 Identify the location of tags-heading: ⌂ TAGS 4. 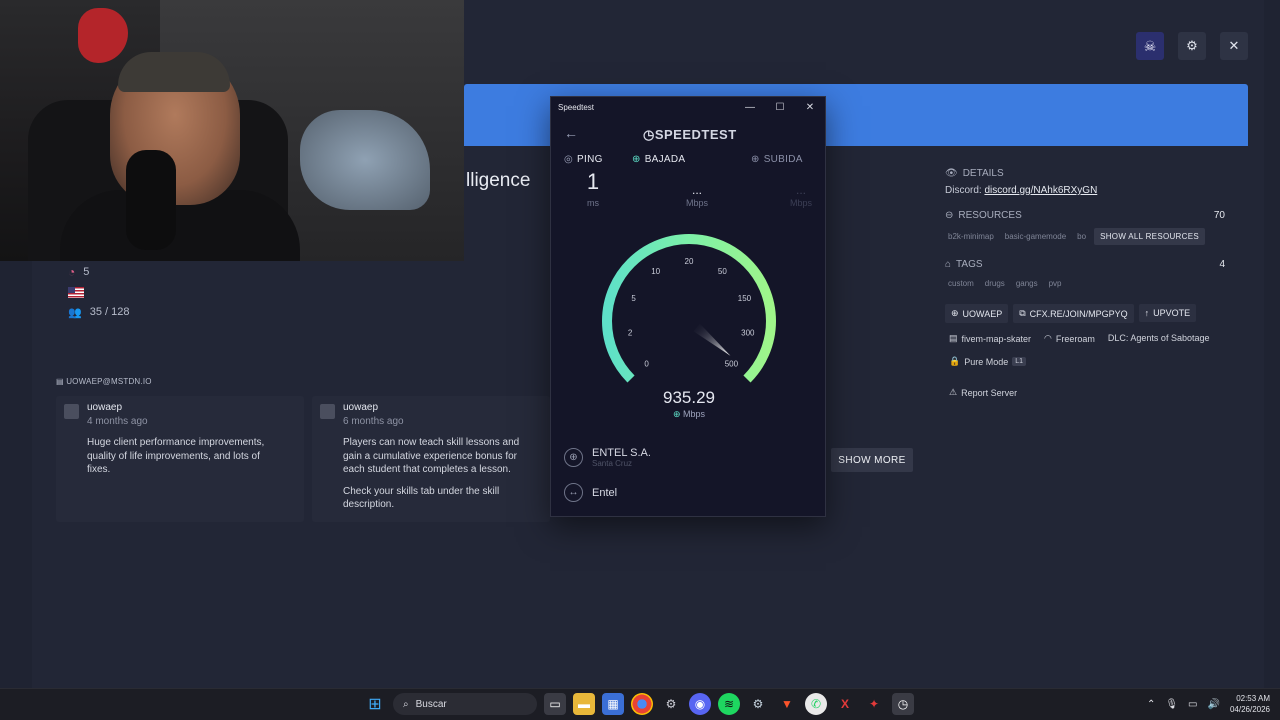
(1085, 264).